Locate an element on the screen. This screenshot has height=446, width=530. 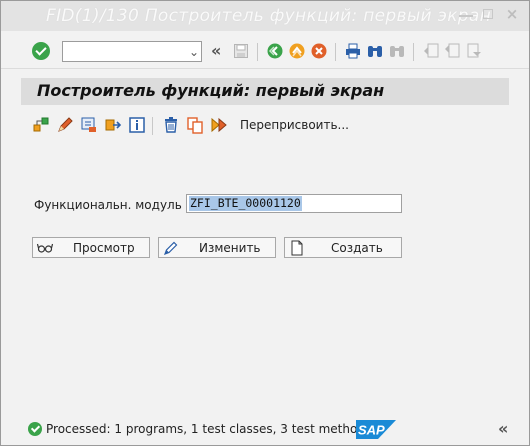
screen-title-bar: Построитель функций: первый экран is located at coordinates (265, 91).